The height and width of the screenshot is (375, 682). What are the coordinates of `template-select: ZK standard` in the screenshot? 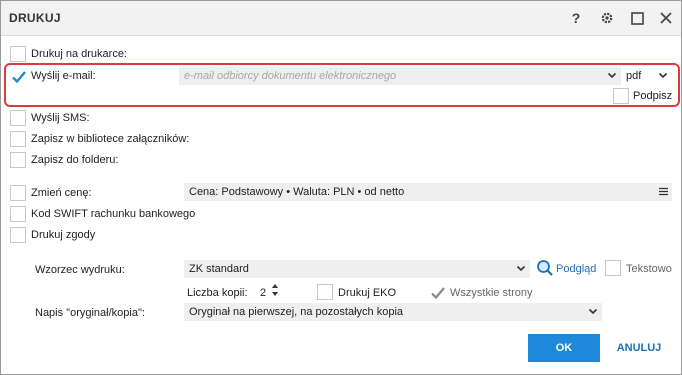 It's located at (357, 269).